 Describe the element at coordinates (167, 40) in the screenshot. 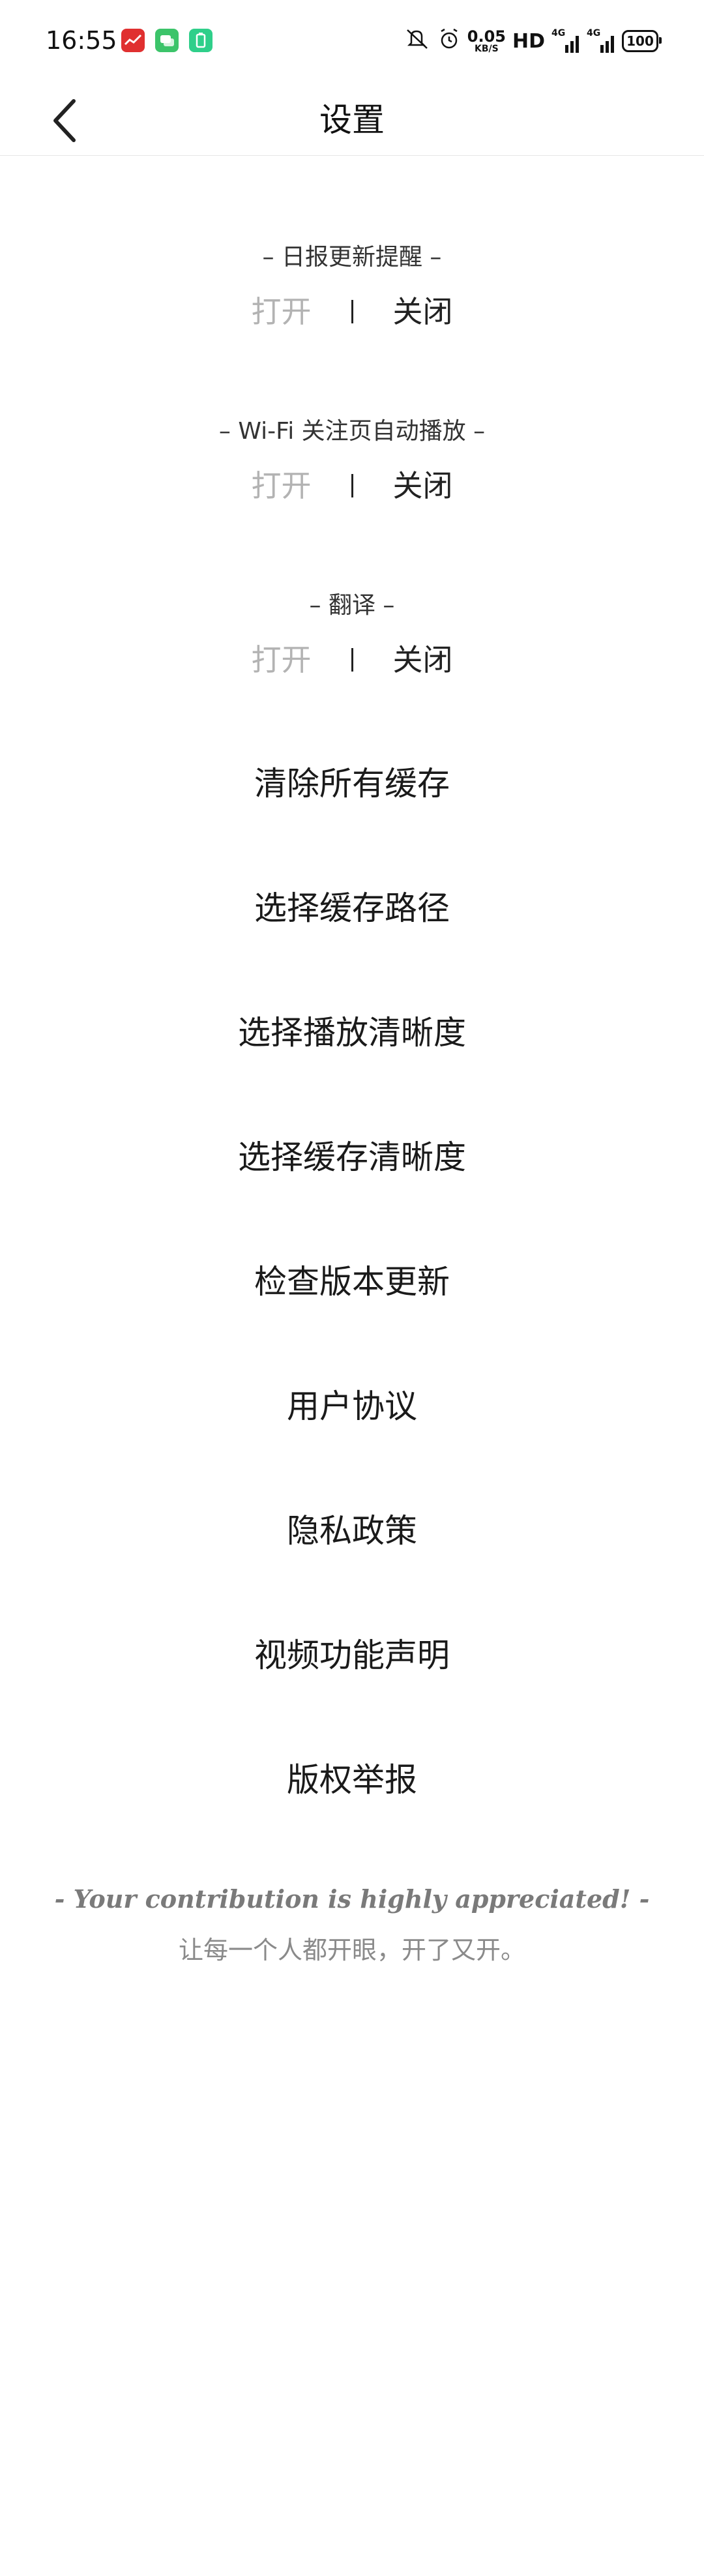

I see `messages-app-icon` at that location.